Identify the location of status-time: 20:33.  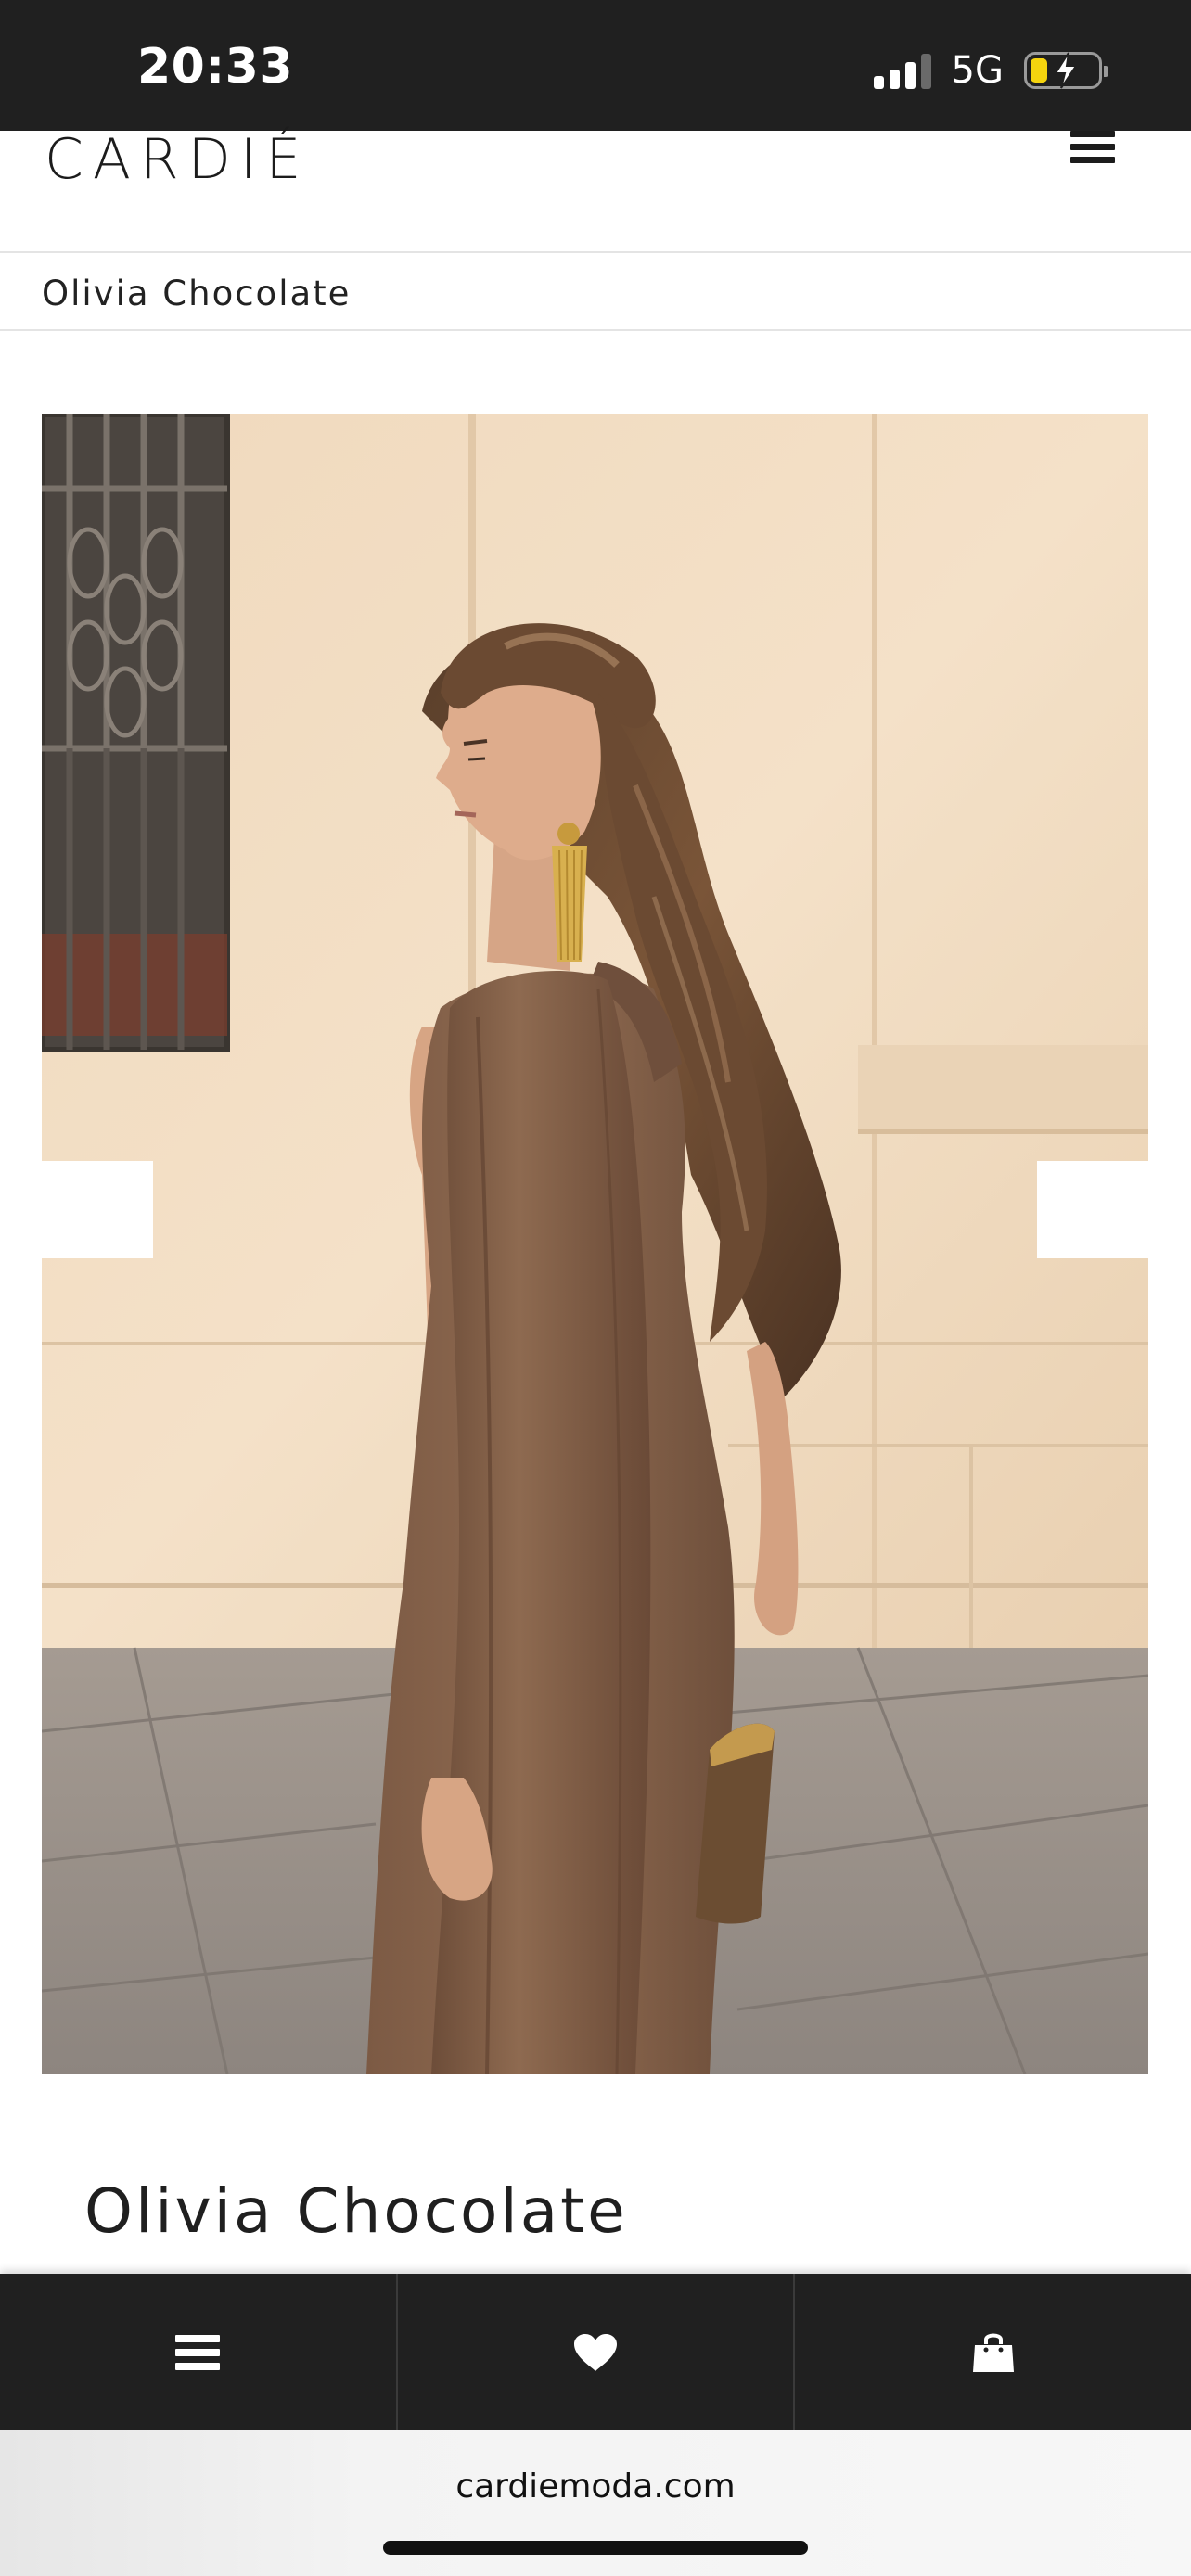
(215, 67).